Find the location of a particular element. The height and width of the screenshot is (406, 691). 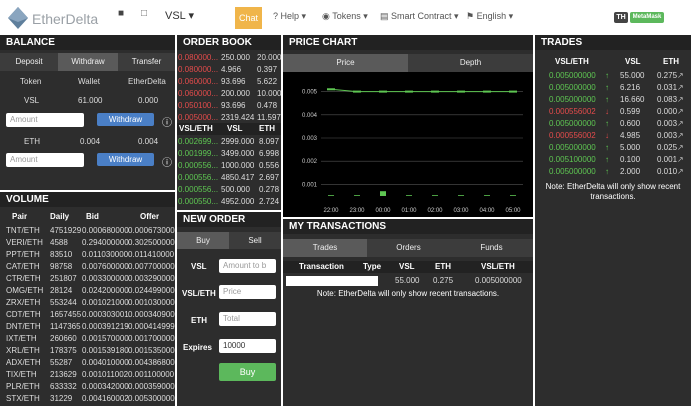

arrow-up-icon: ↑ is located at coordinates (607, 123).